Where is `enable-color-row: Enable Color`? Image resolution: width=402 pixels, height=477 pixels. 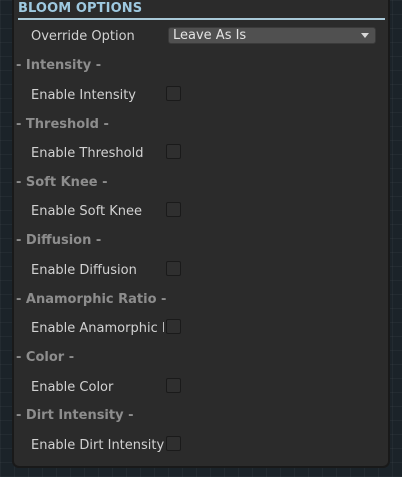 enable-color-row: Enable Color is located at coordinates (201, 388).